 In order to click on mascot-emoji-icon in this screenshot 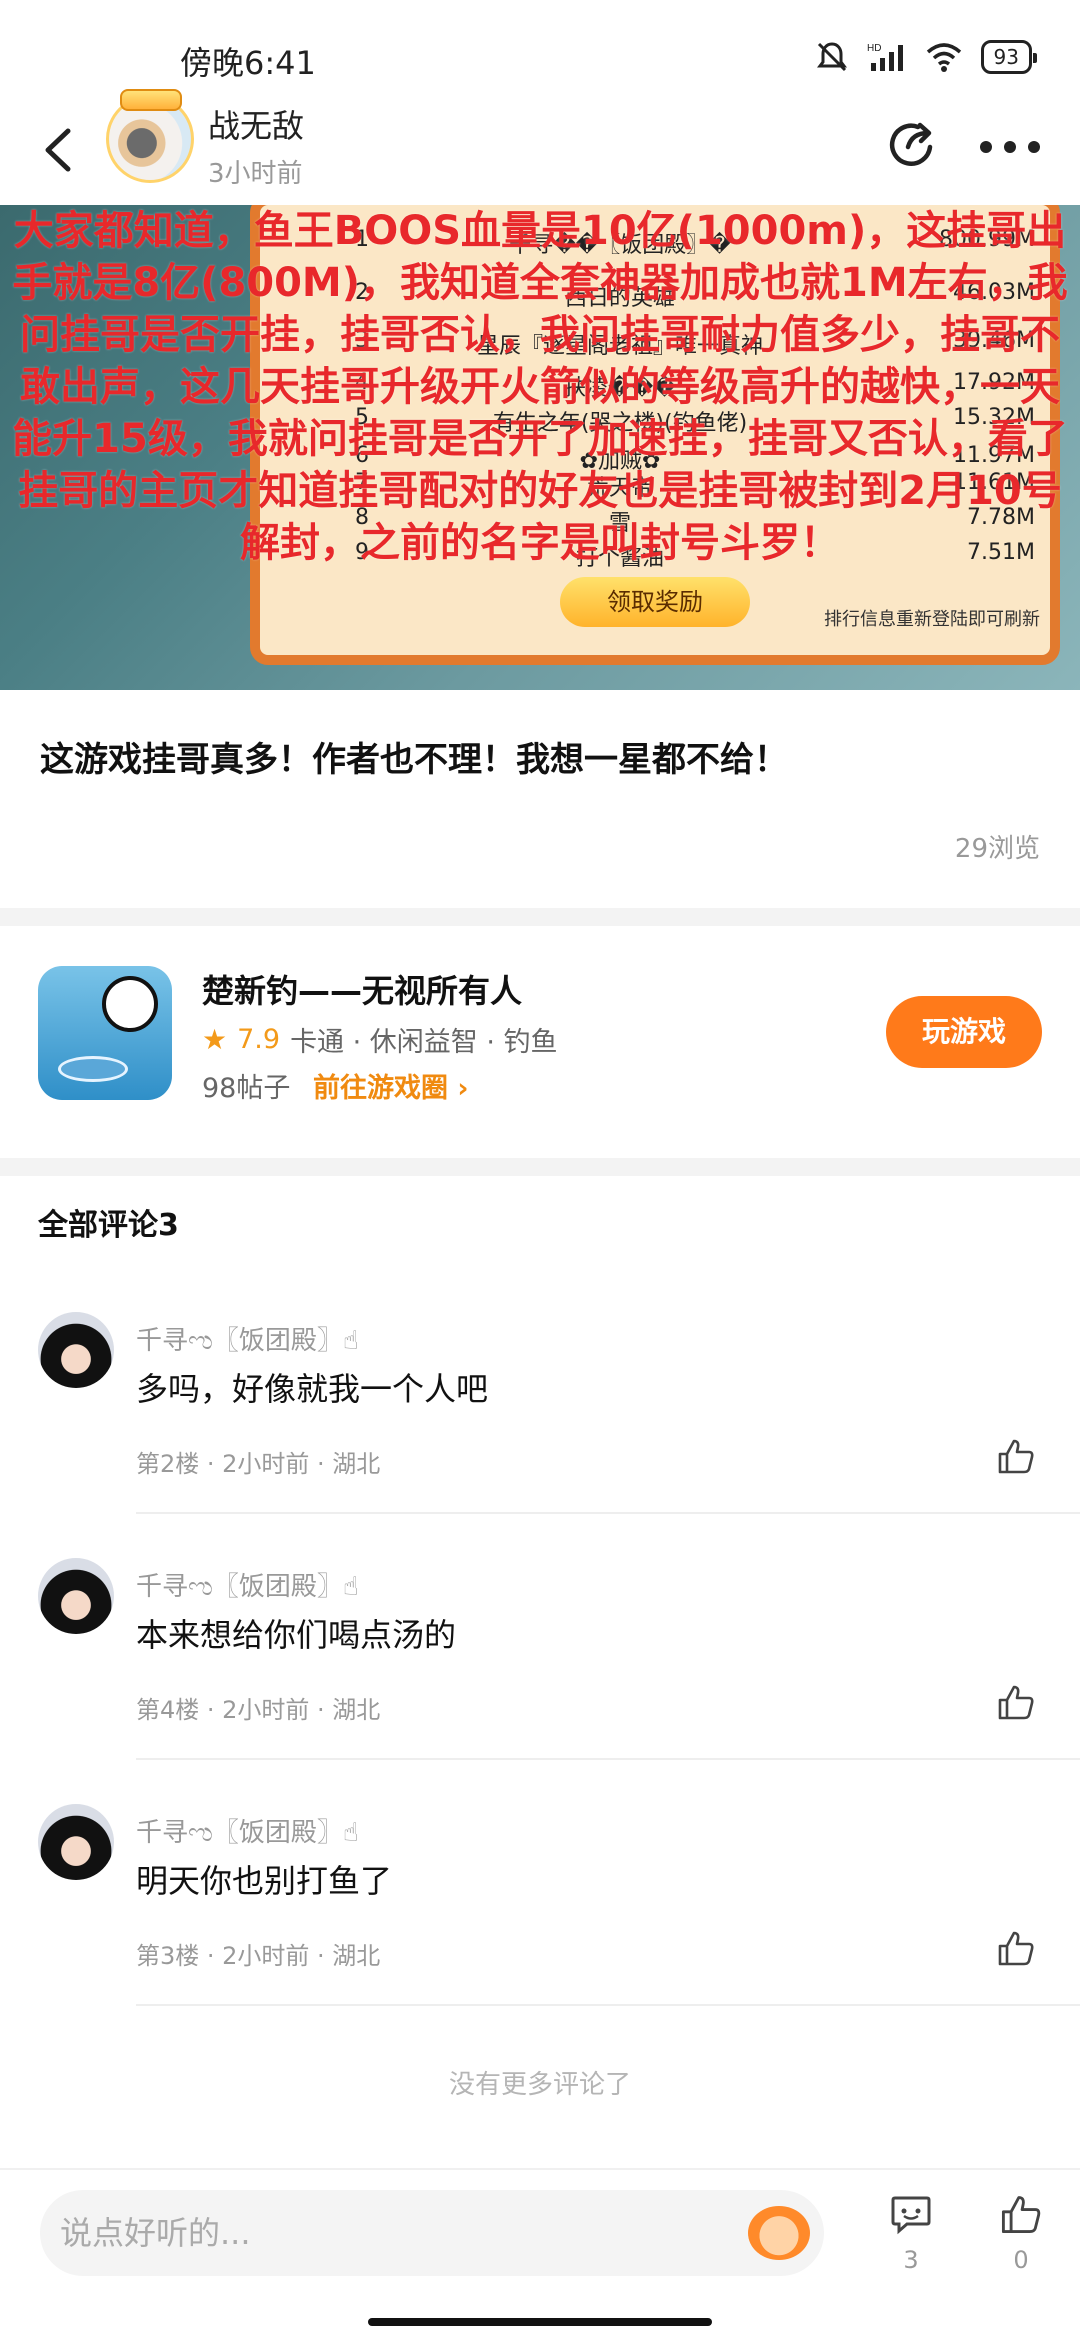, I will do `click(779, 2233)`.